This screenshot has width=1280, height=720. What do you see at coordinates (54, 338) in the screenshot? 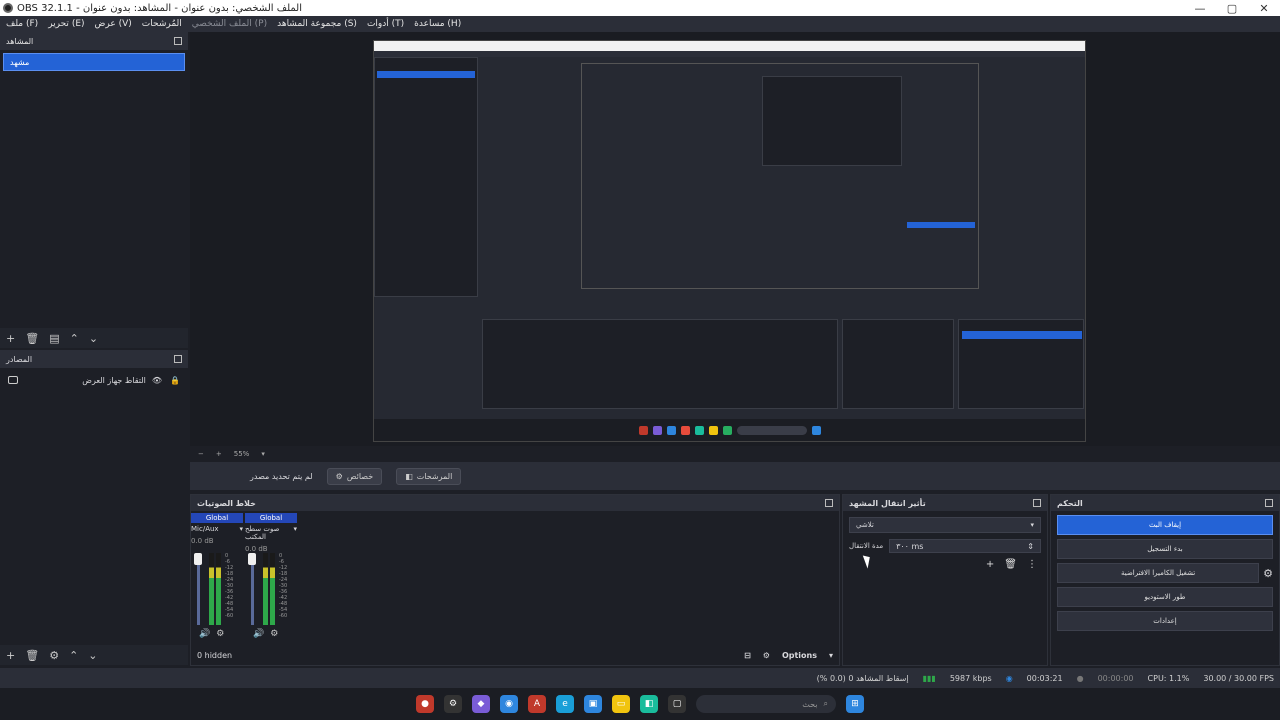
I see `scene-filters-icon: ▤` at bounding box center [54, 338].